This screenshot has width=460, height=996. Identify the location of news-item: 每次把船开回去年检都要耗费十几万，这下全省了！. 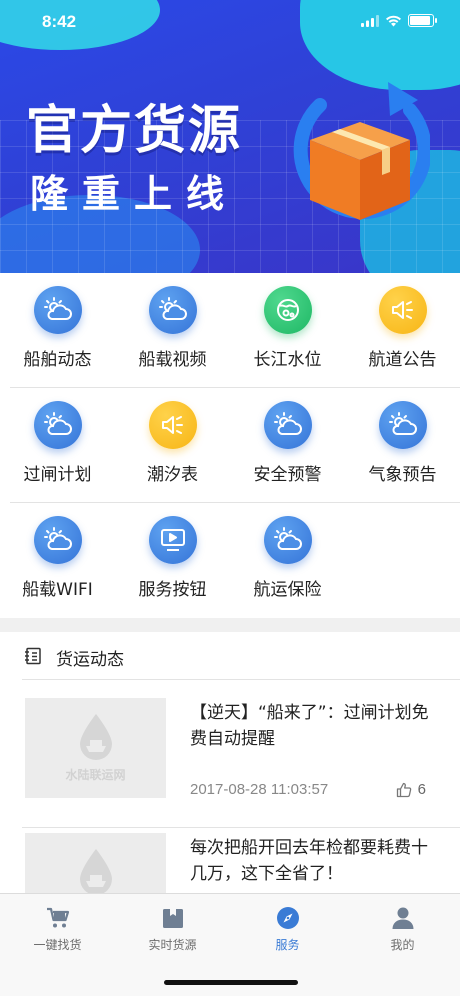
(230, 860).